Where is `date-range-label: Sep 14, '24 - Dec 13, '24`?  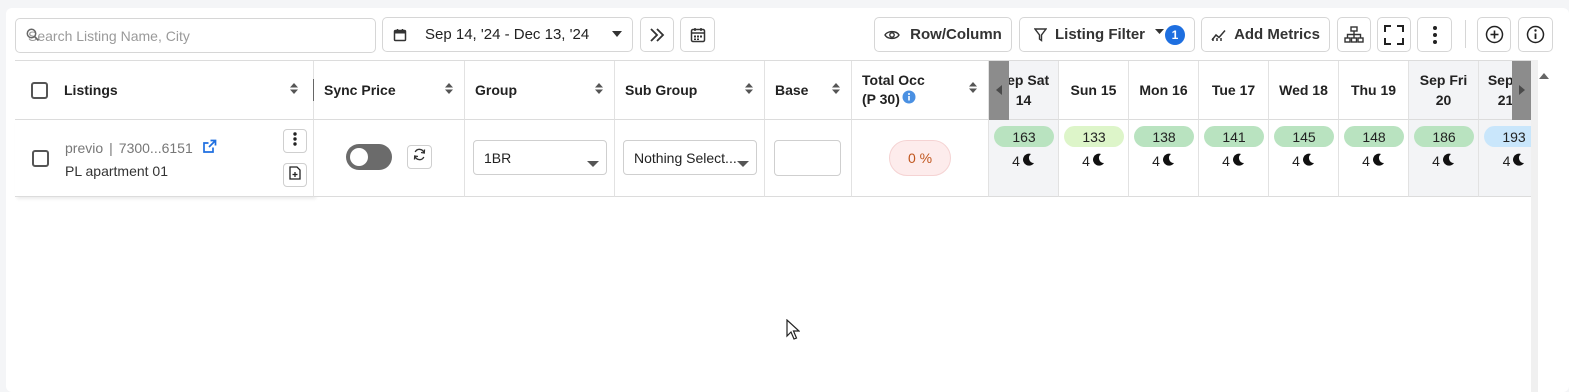
date-range-label: Sep 14, '24 - Dec 13, '24 is located at coordinates (507, 34).